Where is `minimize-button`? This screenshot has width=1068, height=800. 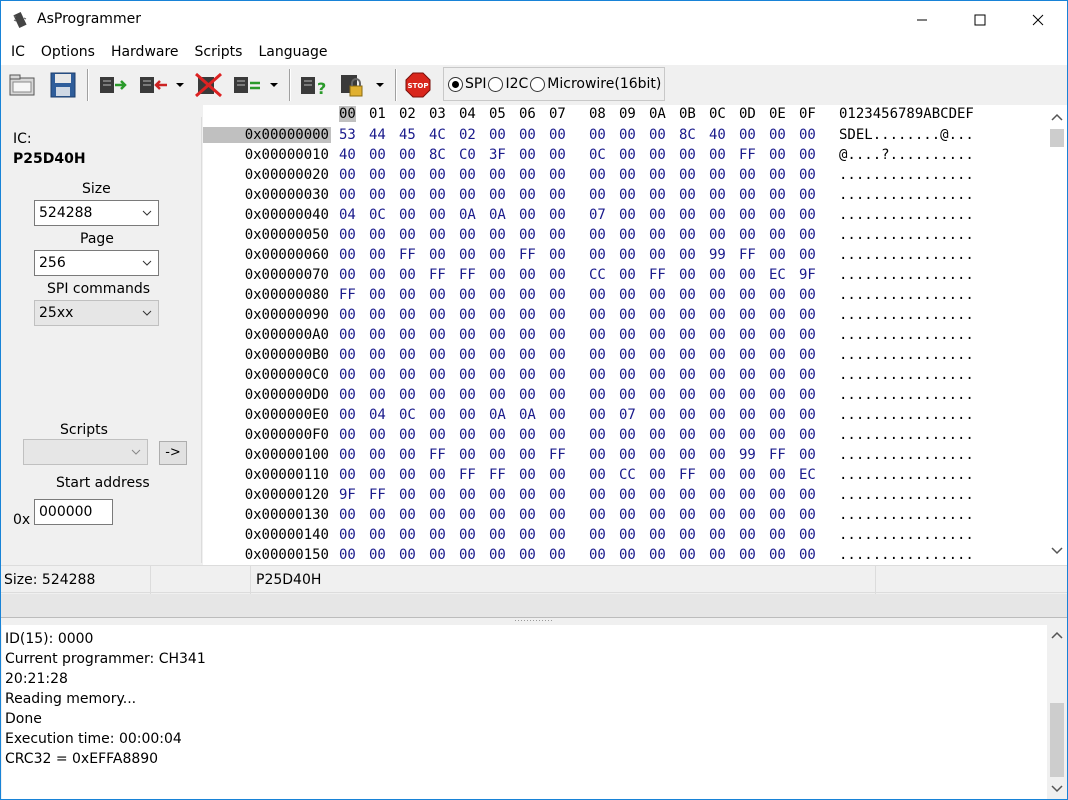 minimize-button is located at coordinates (922, 20).